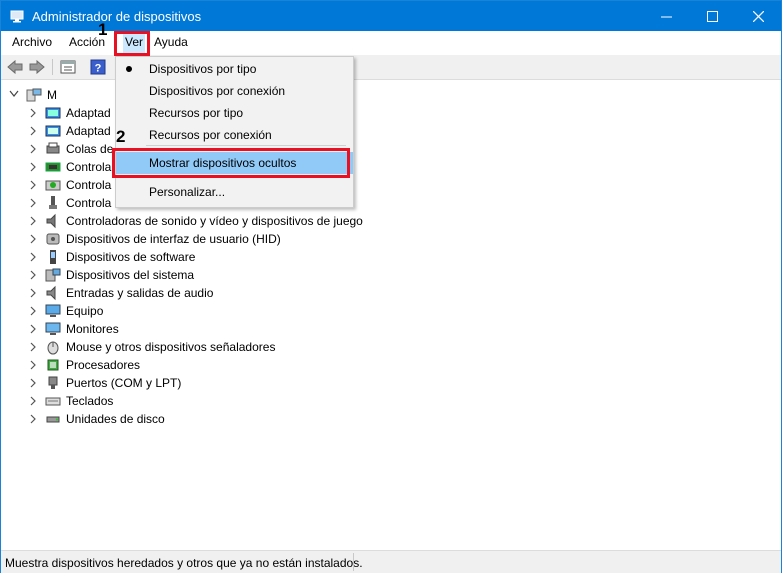 The height and width of the screenshot is (573, 782). I want to click on annotation-box-ver, so click(132, 43).